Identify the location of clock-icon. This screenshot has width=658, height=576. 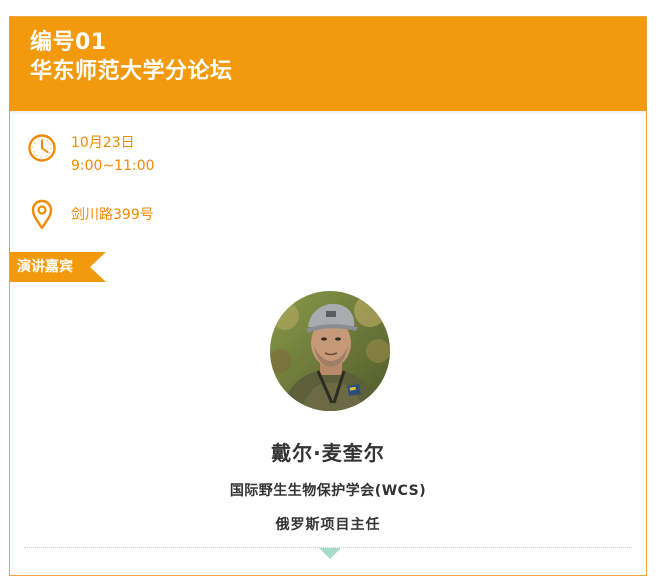
(42, 148).